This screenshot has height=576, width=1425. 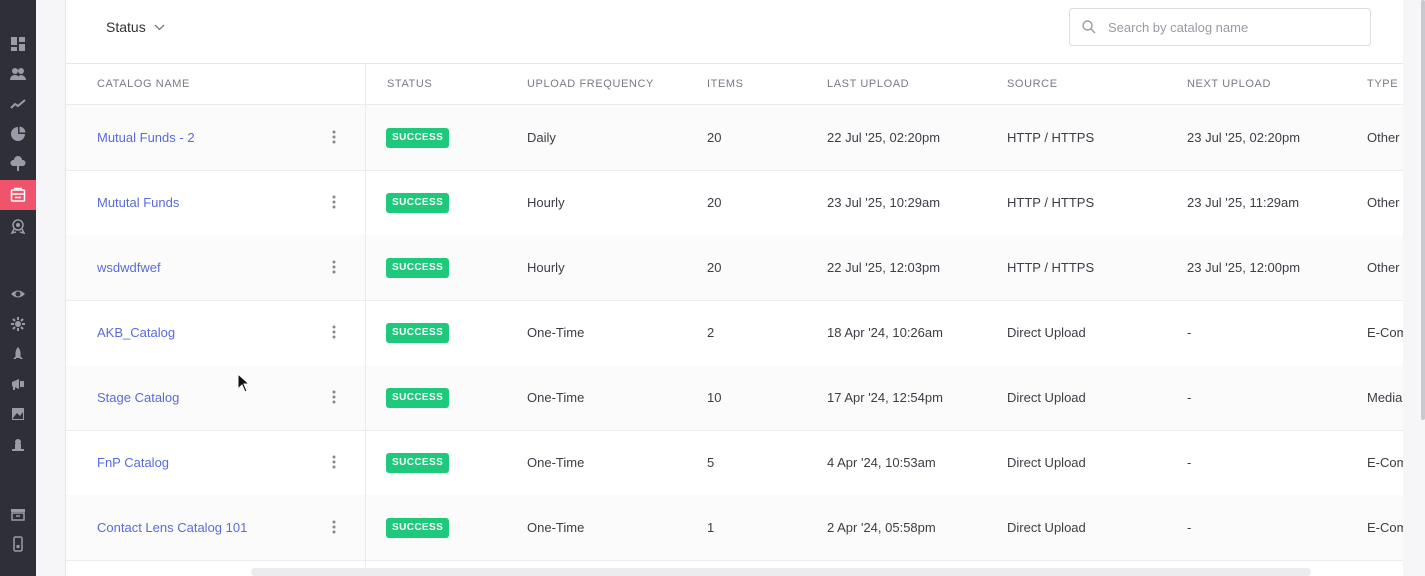 I want to click on status-filter-dropdown: Status, so click(x=135, y=27).